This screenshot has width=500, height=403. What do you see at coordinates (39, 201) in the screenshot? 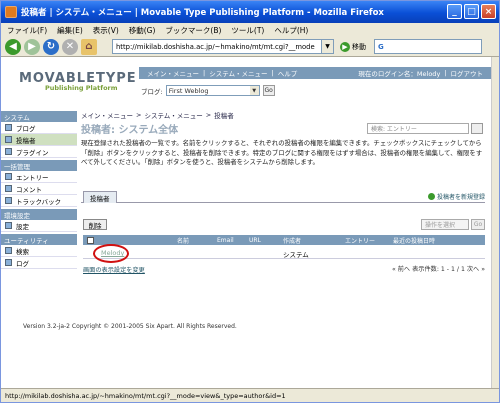
I see `sidebar-item-trackbacks: トラックバック` at bounding box center [39, 201].